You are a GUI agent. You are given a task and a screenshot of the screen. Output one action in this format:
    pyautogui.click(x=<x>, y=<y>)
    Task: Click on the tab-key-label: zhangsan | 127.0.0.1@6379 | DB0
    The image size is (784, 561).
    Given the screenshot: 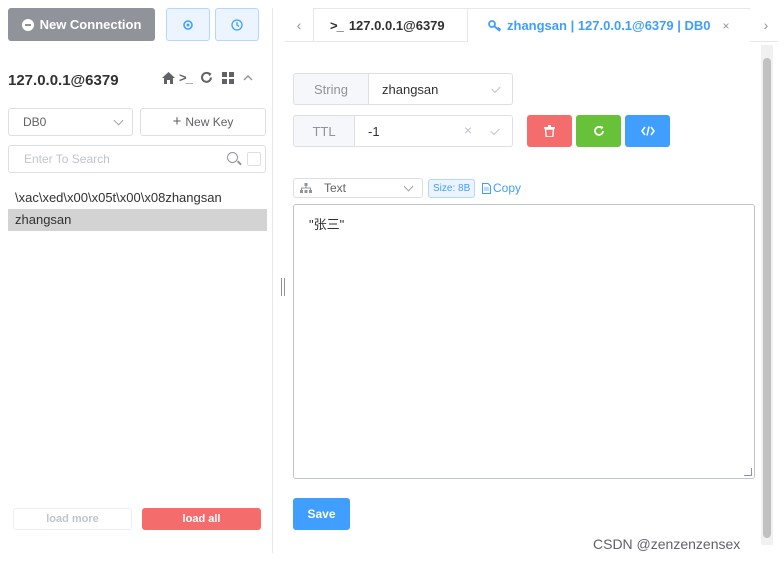 What is the action you would take?
    pyautogui.click(x=609, y=25)
    